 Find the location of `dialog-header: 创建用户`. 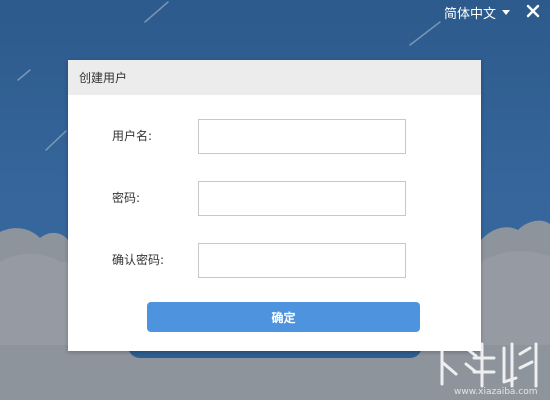

dialog-header: 创建用户 is located at coordinates (274, 77).